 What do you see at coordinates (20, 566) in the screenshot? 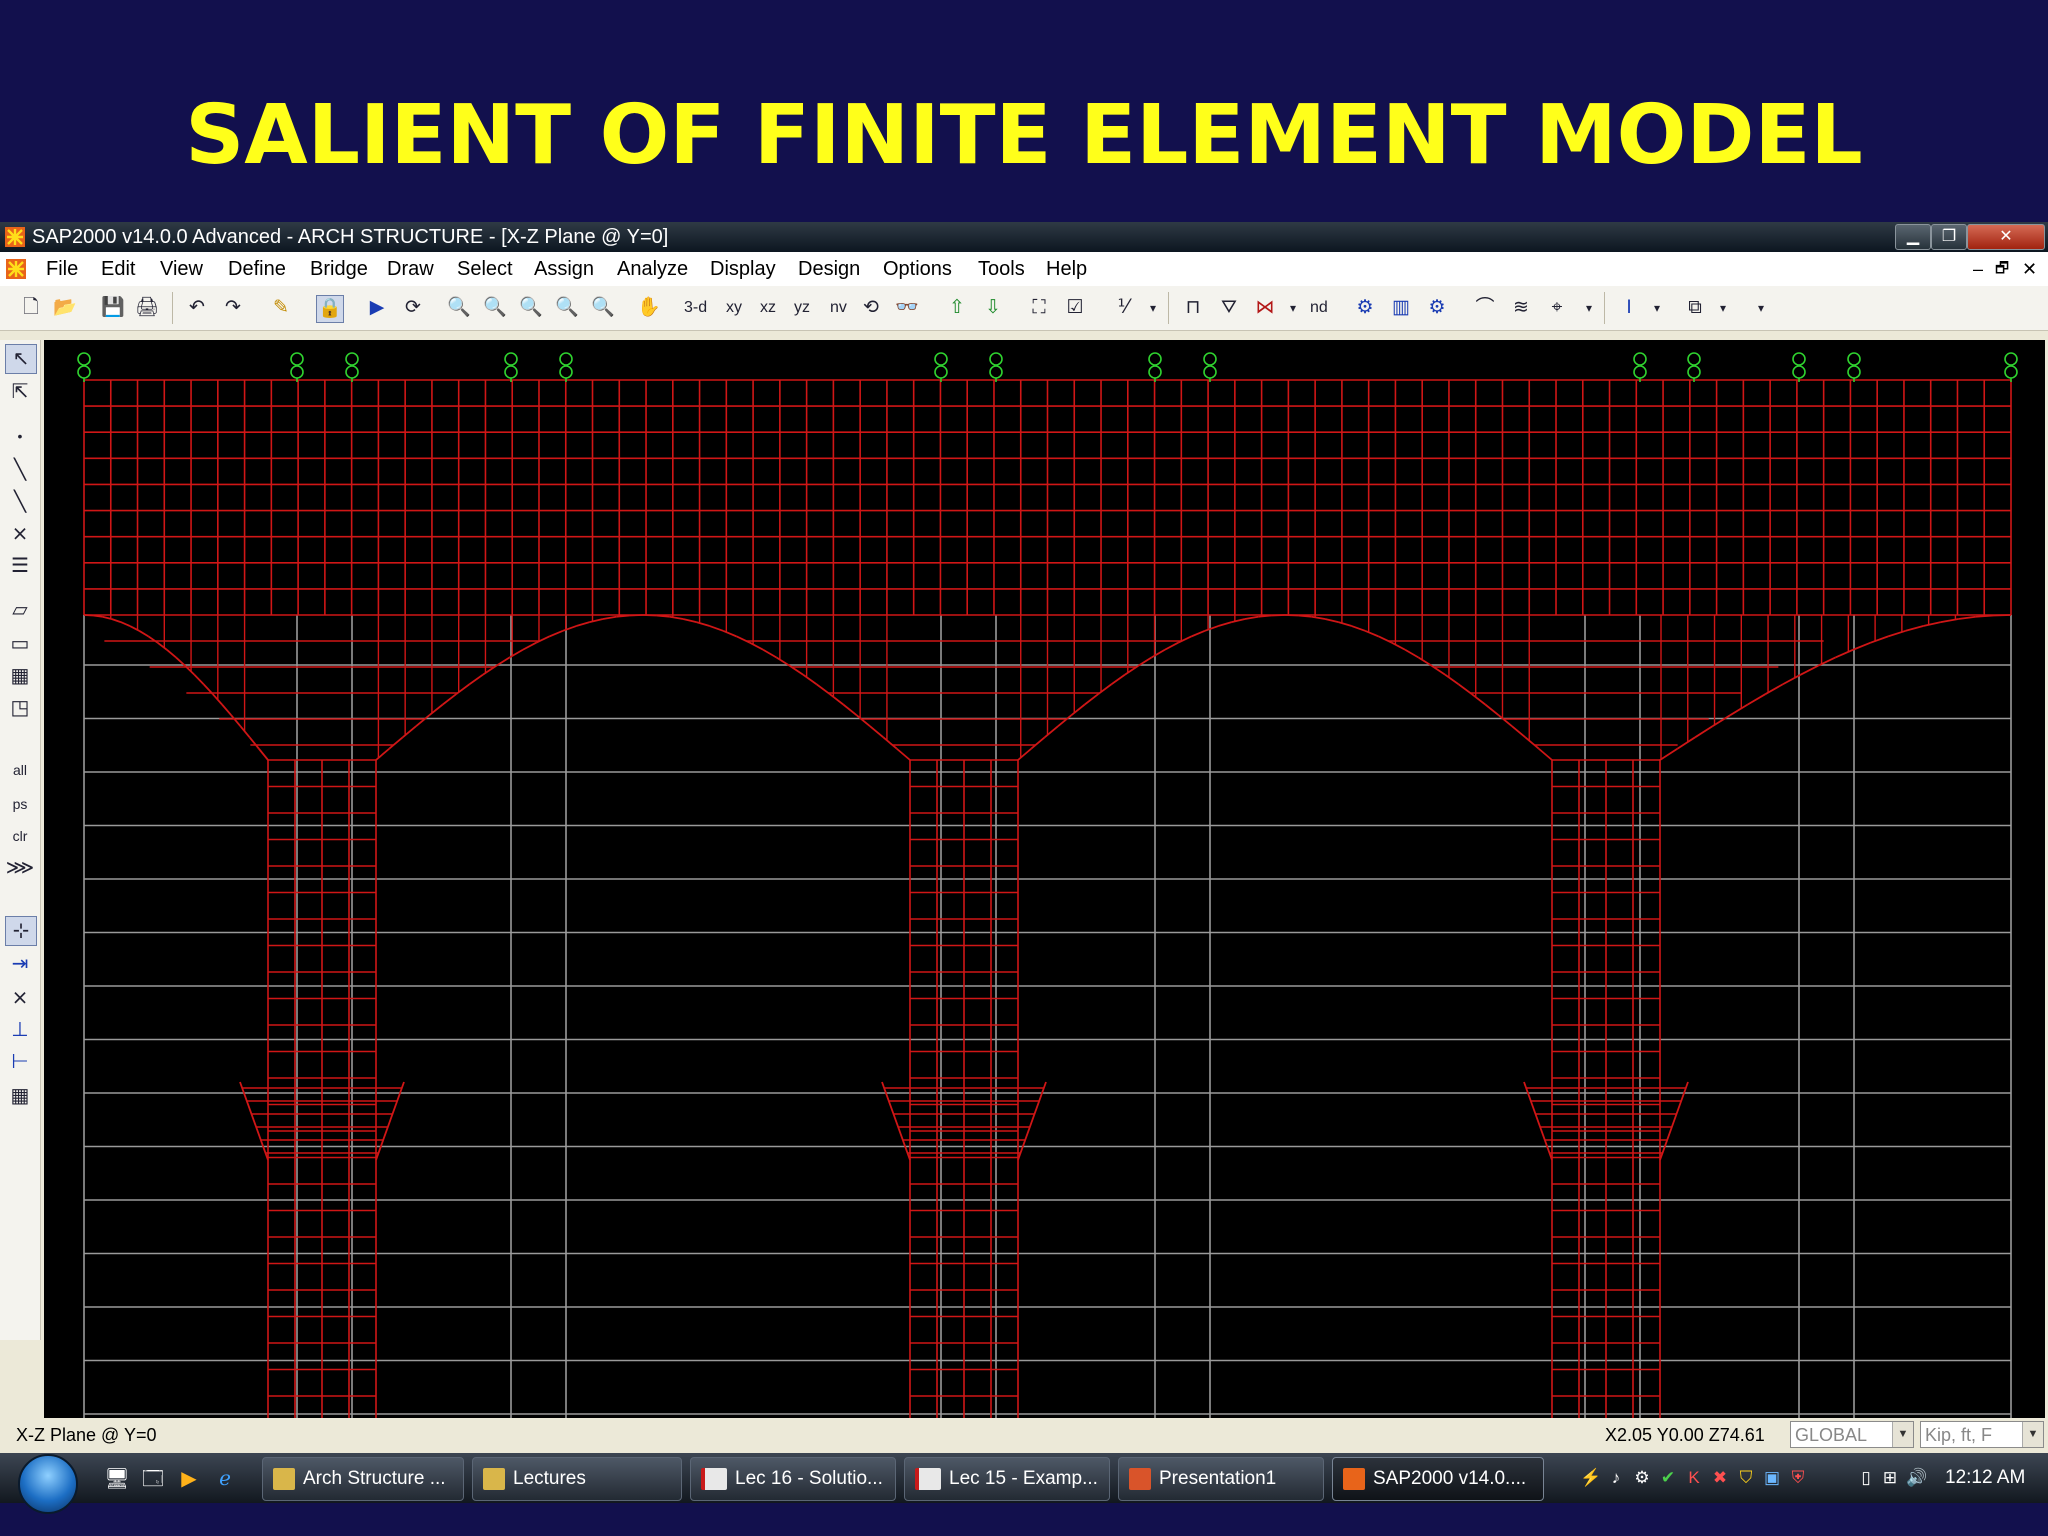
I see `draw-secondary-icon: ☰` at bounding box center [20, 566].